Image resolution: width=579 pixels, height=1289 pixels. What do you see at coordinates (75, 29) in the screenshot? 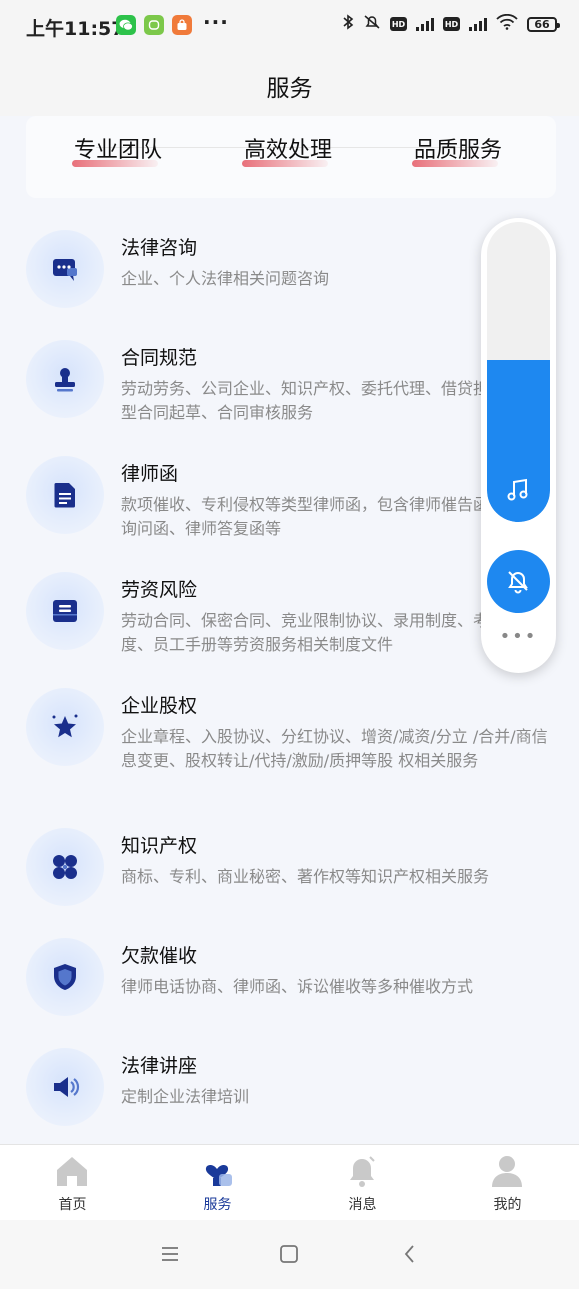
I see `status-time: 上午11:57` at bounding box center [75, 29].